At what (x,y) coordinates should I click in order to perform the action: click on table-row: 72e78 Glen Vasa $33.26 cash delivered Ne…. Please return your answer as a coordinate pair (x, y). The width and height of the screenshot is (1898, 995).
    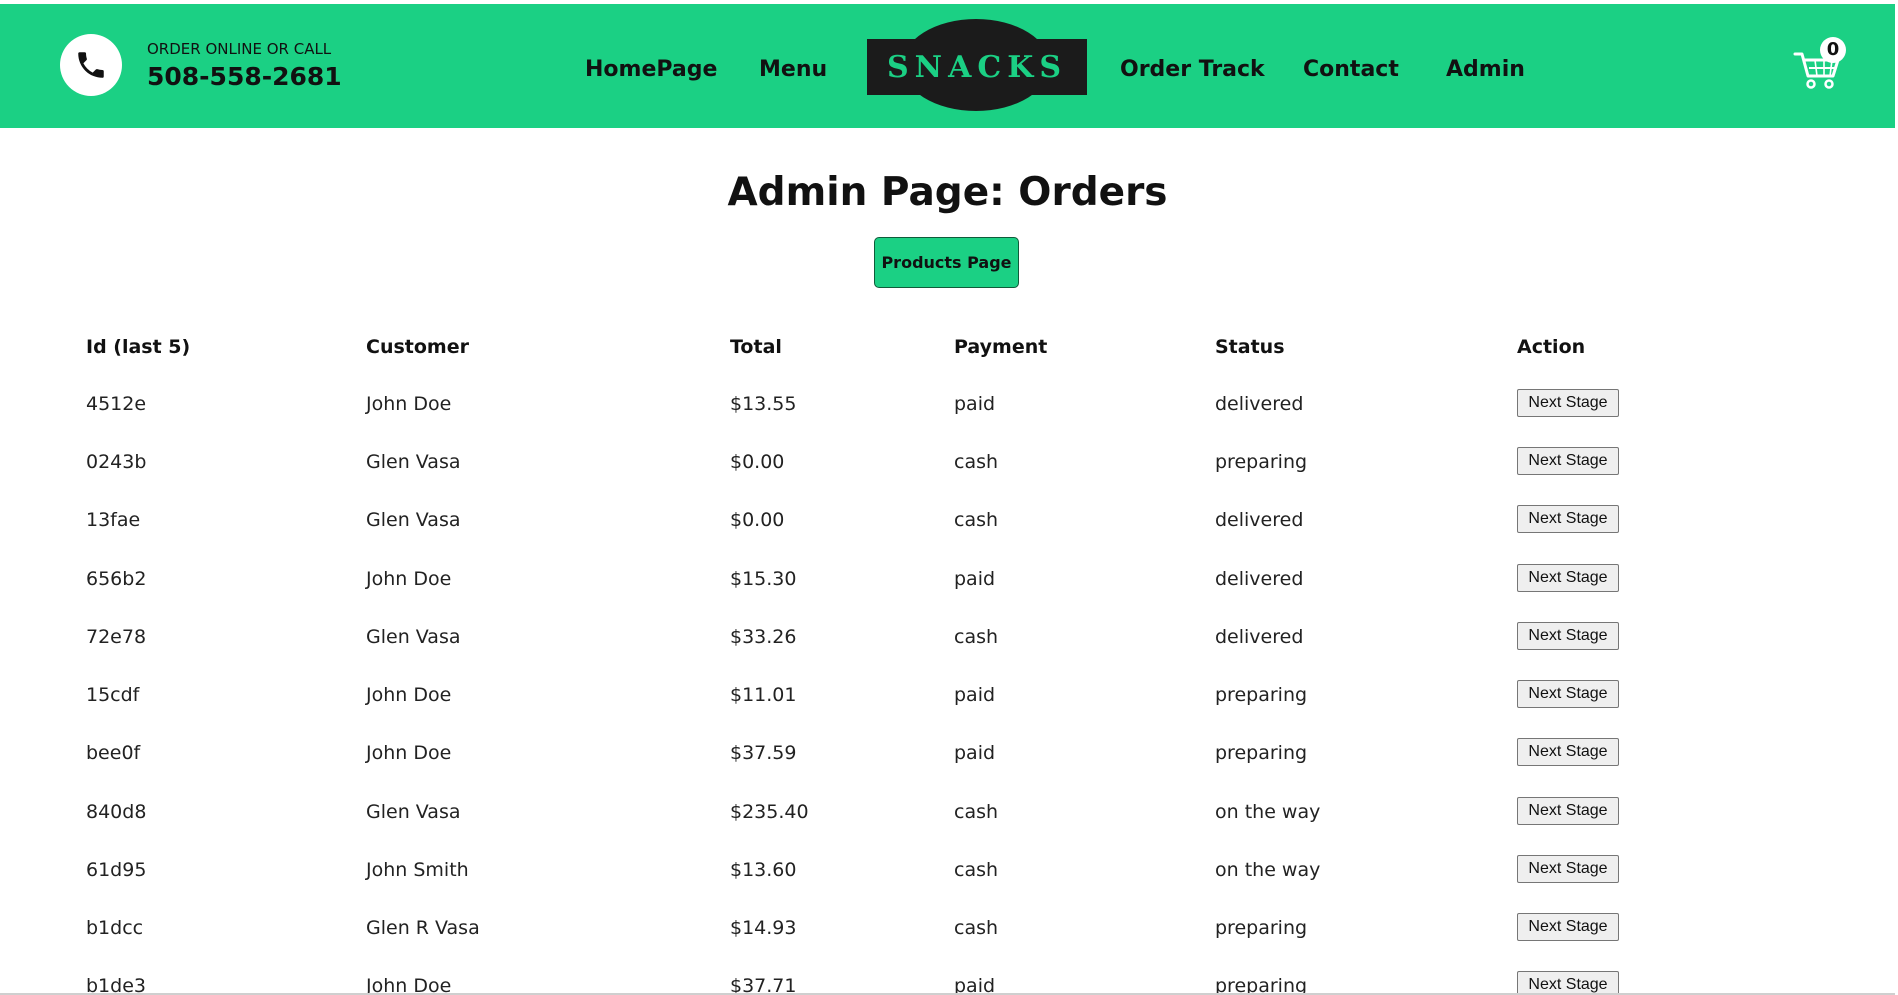
    Looking at the image, I should click on (947, 653).